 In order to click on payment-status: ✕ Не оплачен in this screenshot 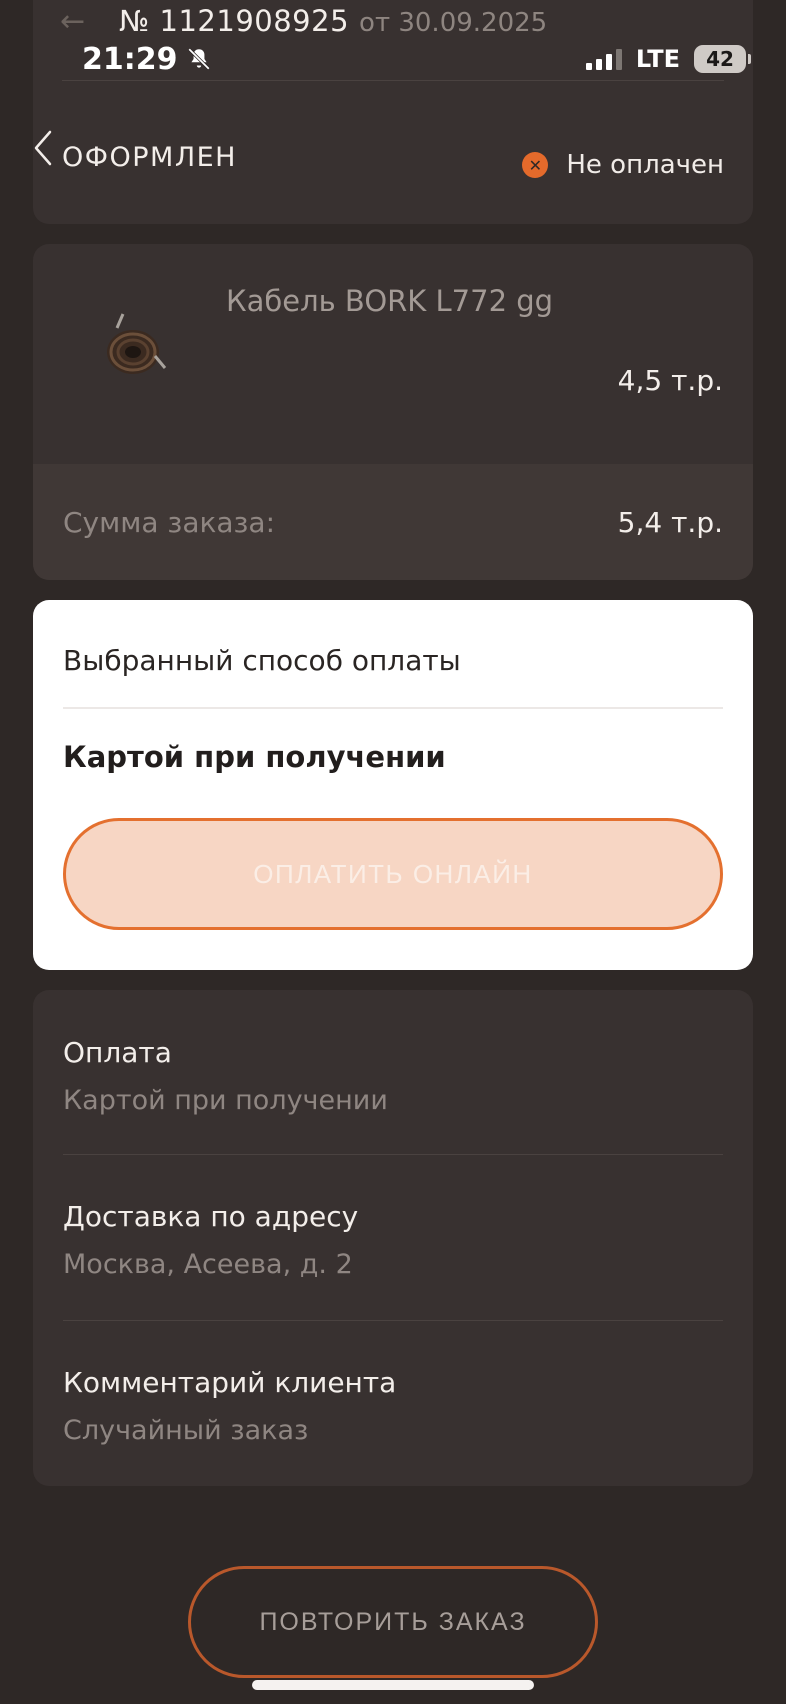, I will do `click(623, 165)`.